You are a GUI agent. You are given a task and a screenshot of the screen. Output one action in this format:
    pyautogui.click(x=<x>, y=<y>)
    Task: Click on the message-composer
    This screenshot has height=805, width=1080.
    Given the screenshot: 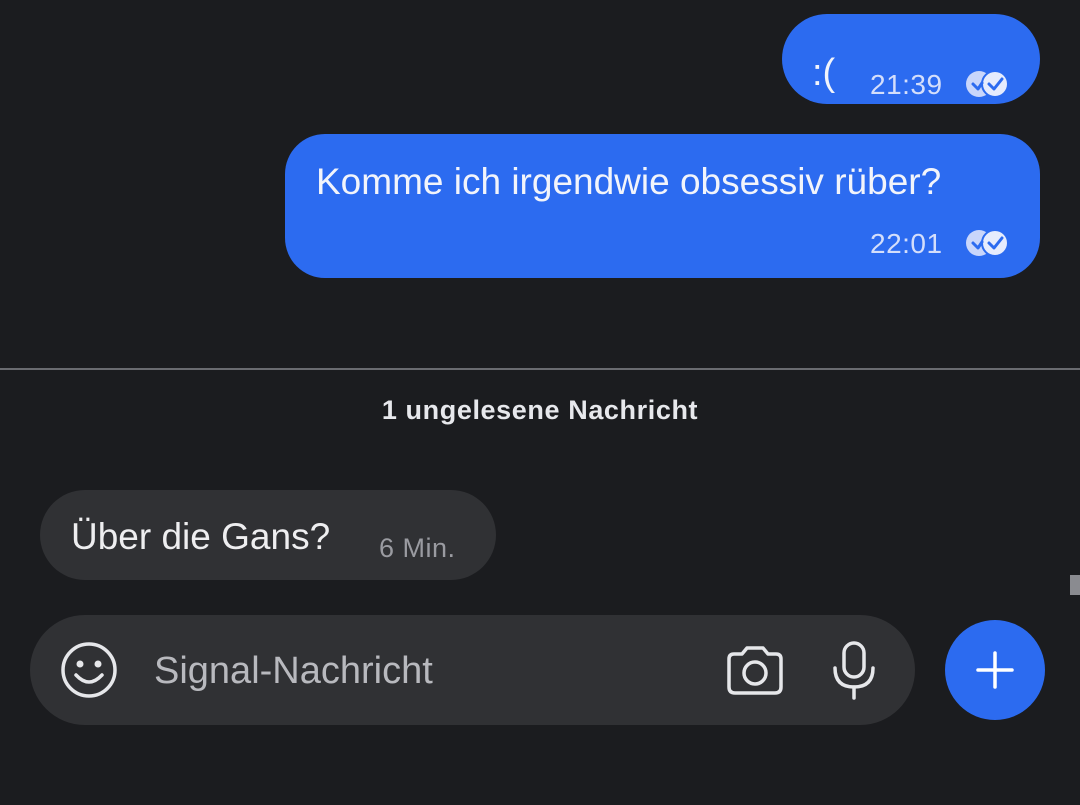 What is the action you would take?
    pyautogui.click(x=472, y=670)
    